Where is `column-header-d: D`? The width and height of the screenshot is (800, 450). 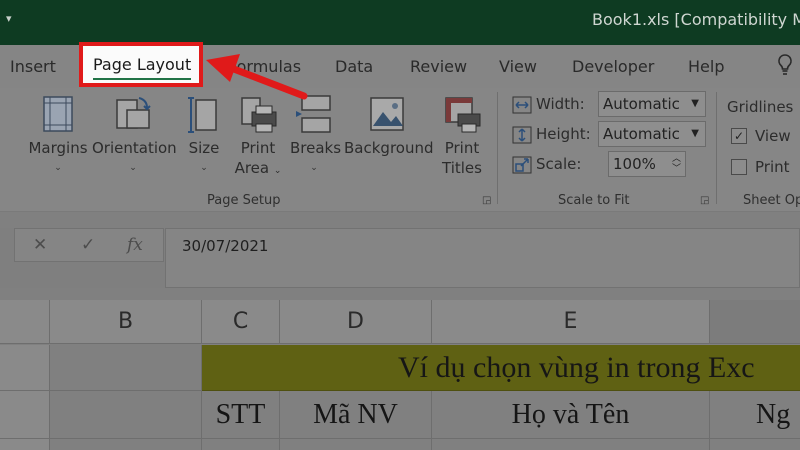
column-header-d: D is located at coordinates (356, 322).